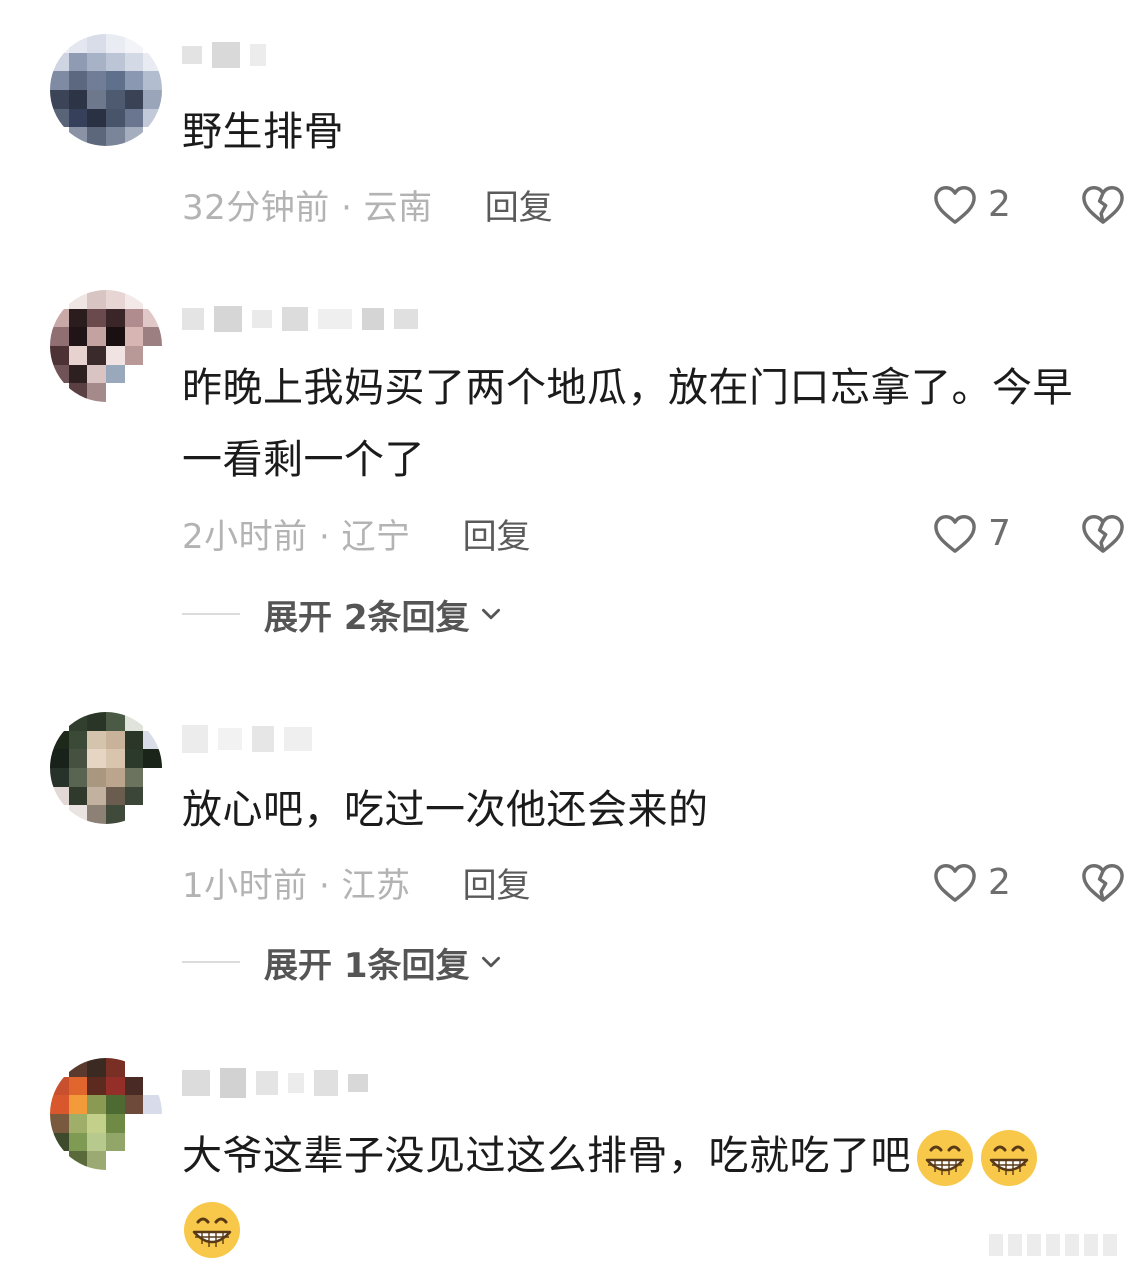 The height and width of the screenshot is (1270, 1129). Describe the element at coordinates (367, 617) in the screenshot. I see `expand-replies-label: 展开 2条回复` at that location.